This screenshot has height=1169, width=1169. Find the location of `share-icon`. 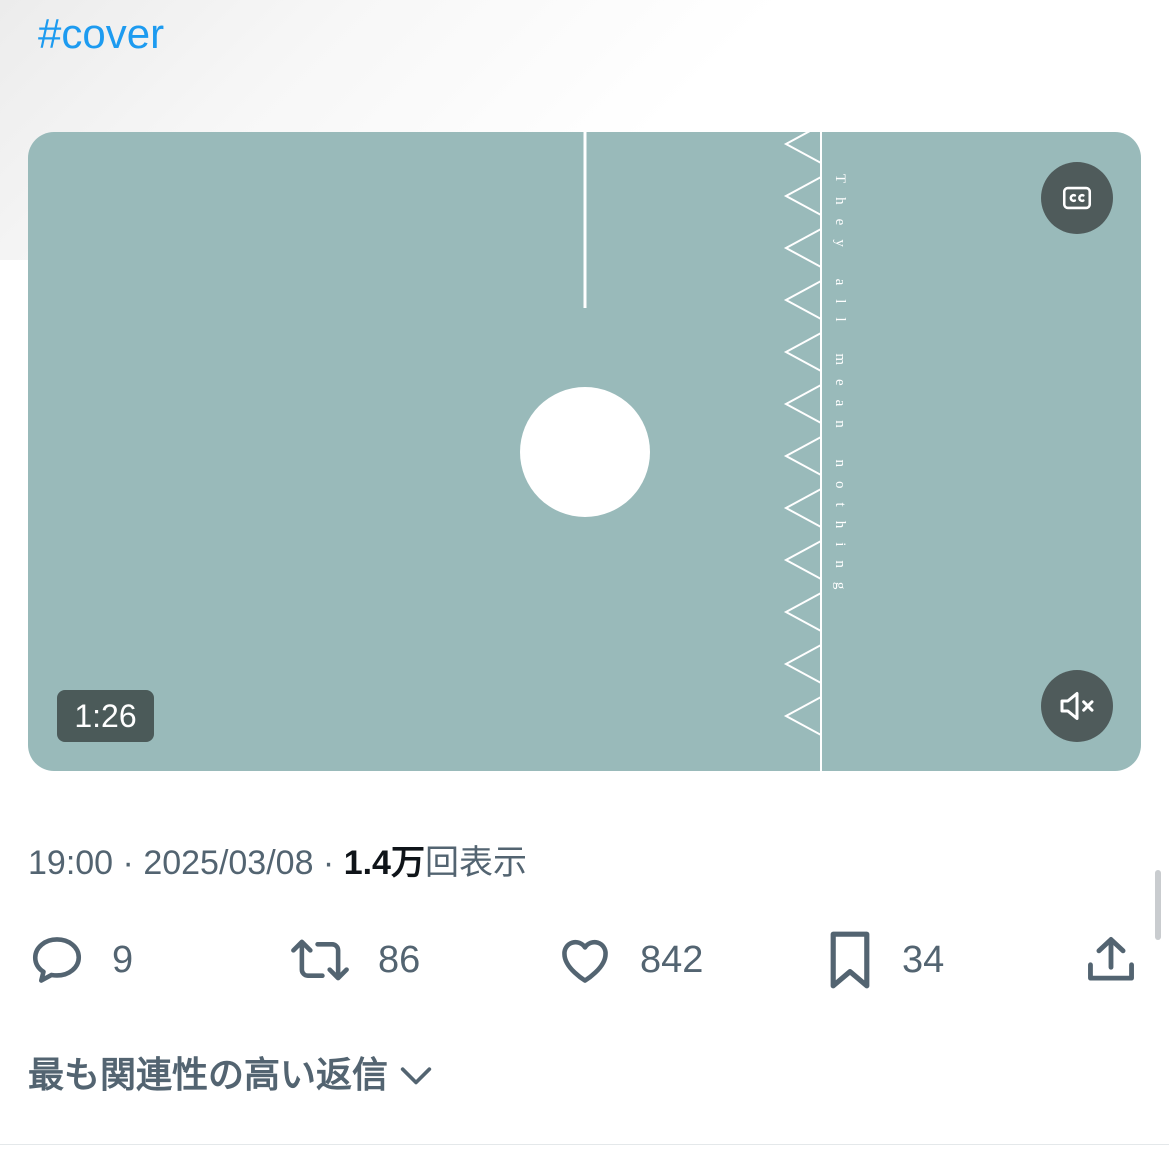

share-icon is located at coordinates (1111, 959).